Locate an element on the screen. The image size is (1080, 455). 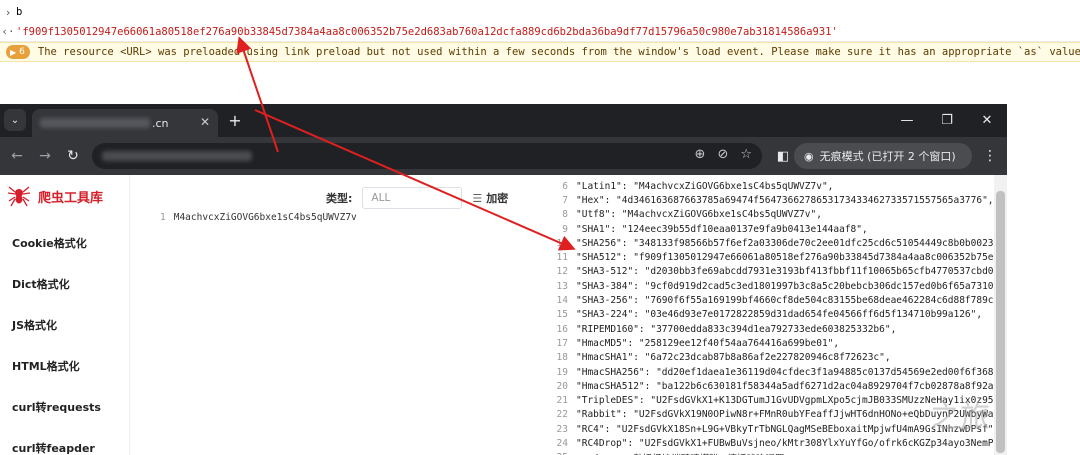
line-number: 16 is located at coordinates (562, 329).